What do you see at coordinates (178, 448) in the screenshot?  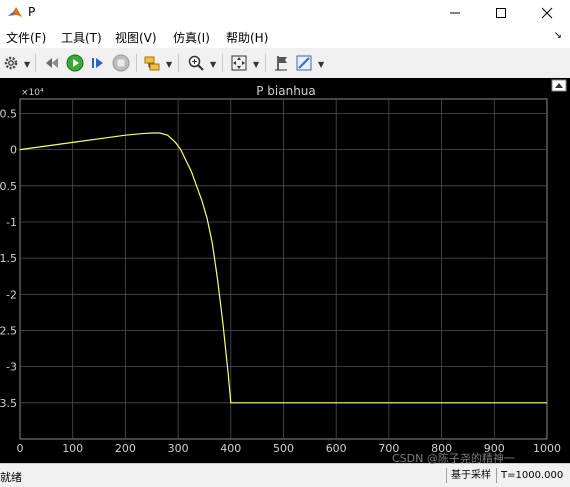 I see `x-tick-label: 300` at bounding box center [178, 448].